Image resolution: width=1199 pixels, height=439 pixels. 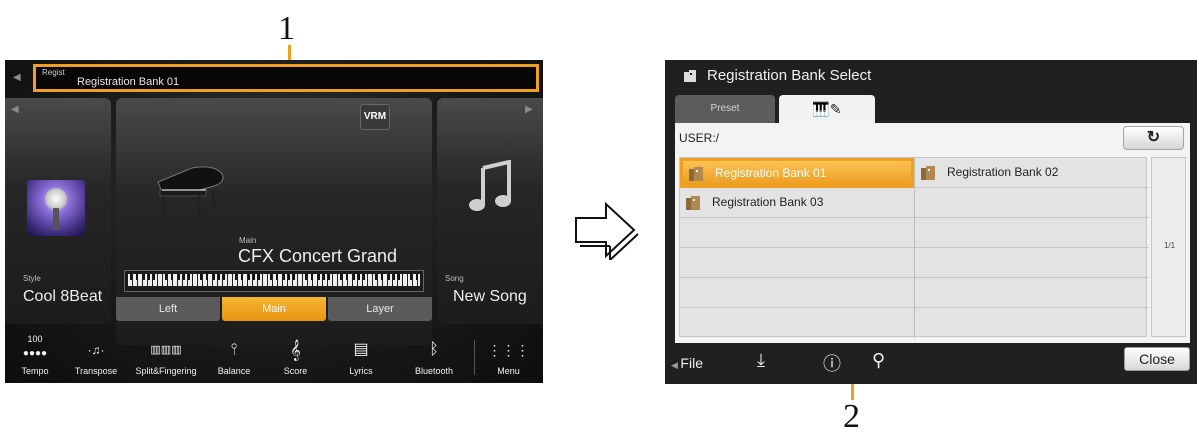 I want to click on bank-select-toolbar: ◀ File ⤓ ⓘ ⚲, so click(x=931, y=364).